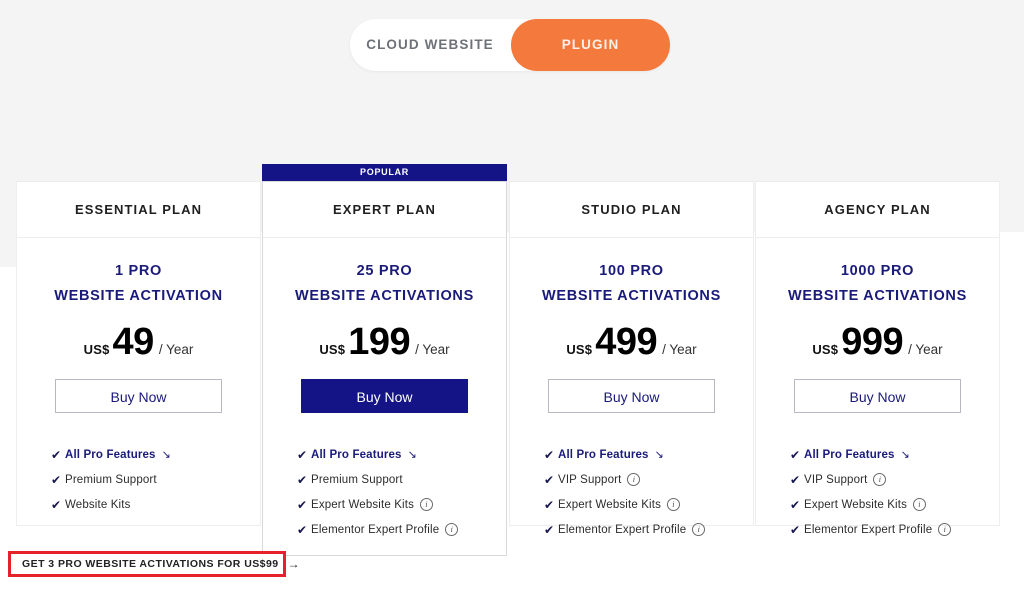 The width and height of the screenshot is (1024, 601). I want to click on product-type-toggle: CLOUD WEBSITE PLUGIN, so click(510, 45).